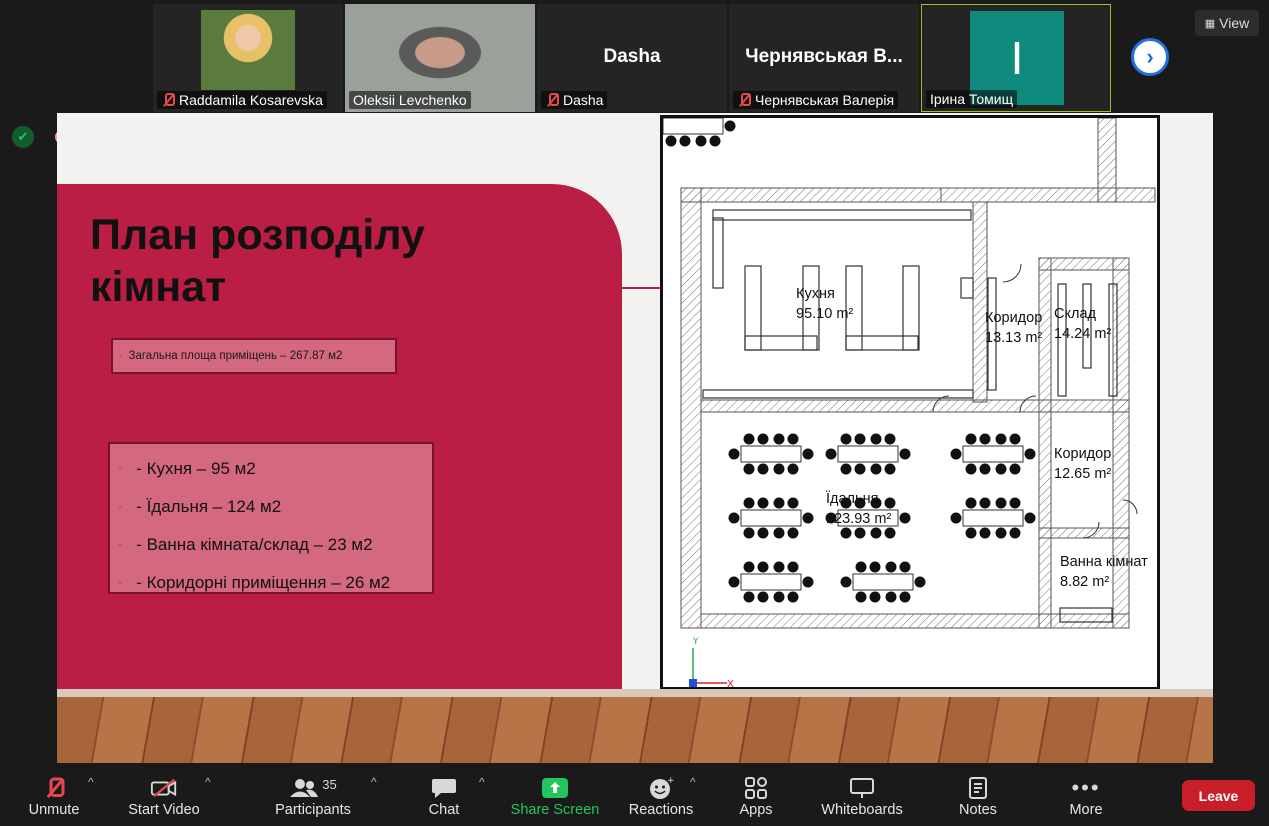 The height and width of the screenshot is (826, 1269). Describe the element at coordinates (730, 683) in the screenshot. I see `axis-x-label: X` at that location.